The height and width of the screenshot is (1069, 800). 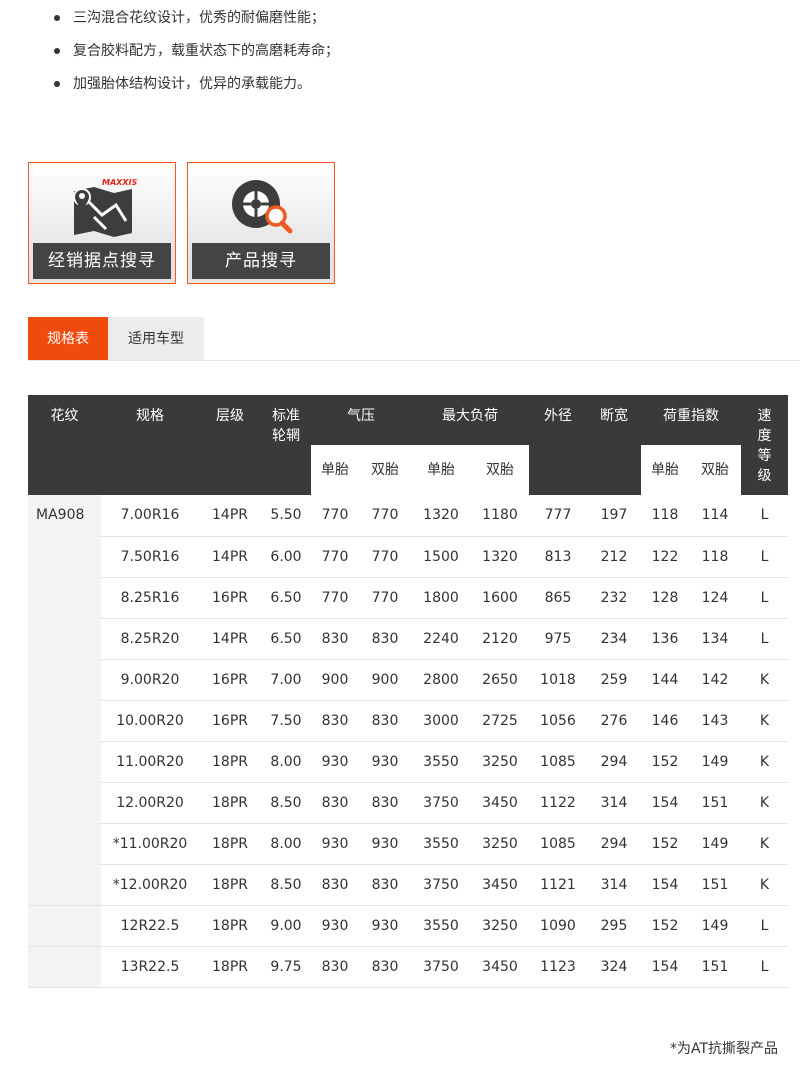 I want to click on table-cell: 8.25R16, so click(x=150, y=598).